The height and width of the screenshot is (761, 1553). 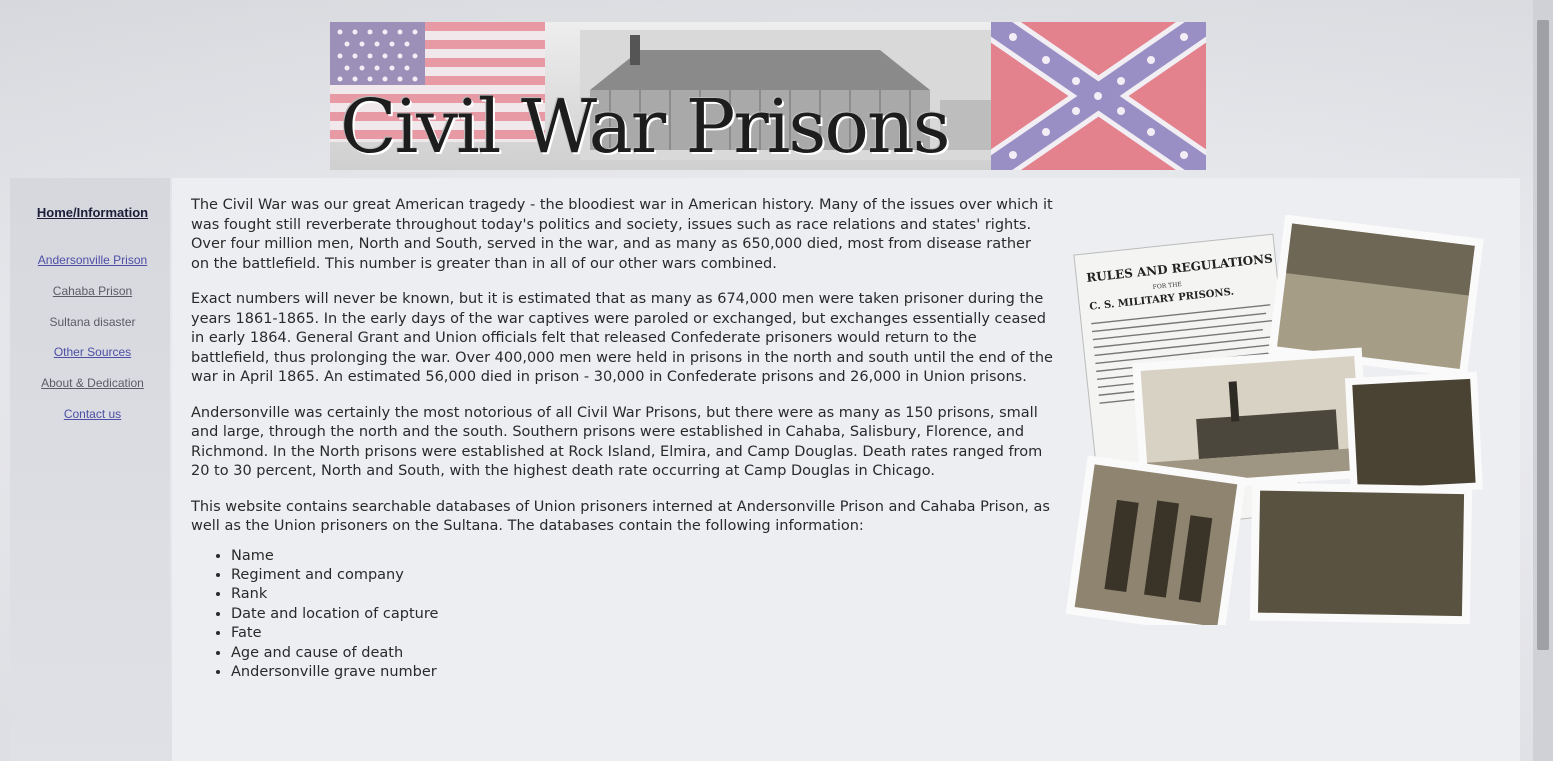 I want to click on soldiers-group-photo, so click(x=1413, y=434).